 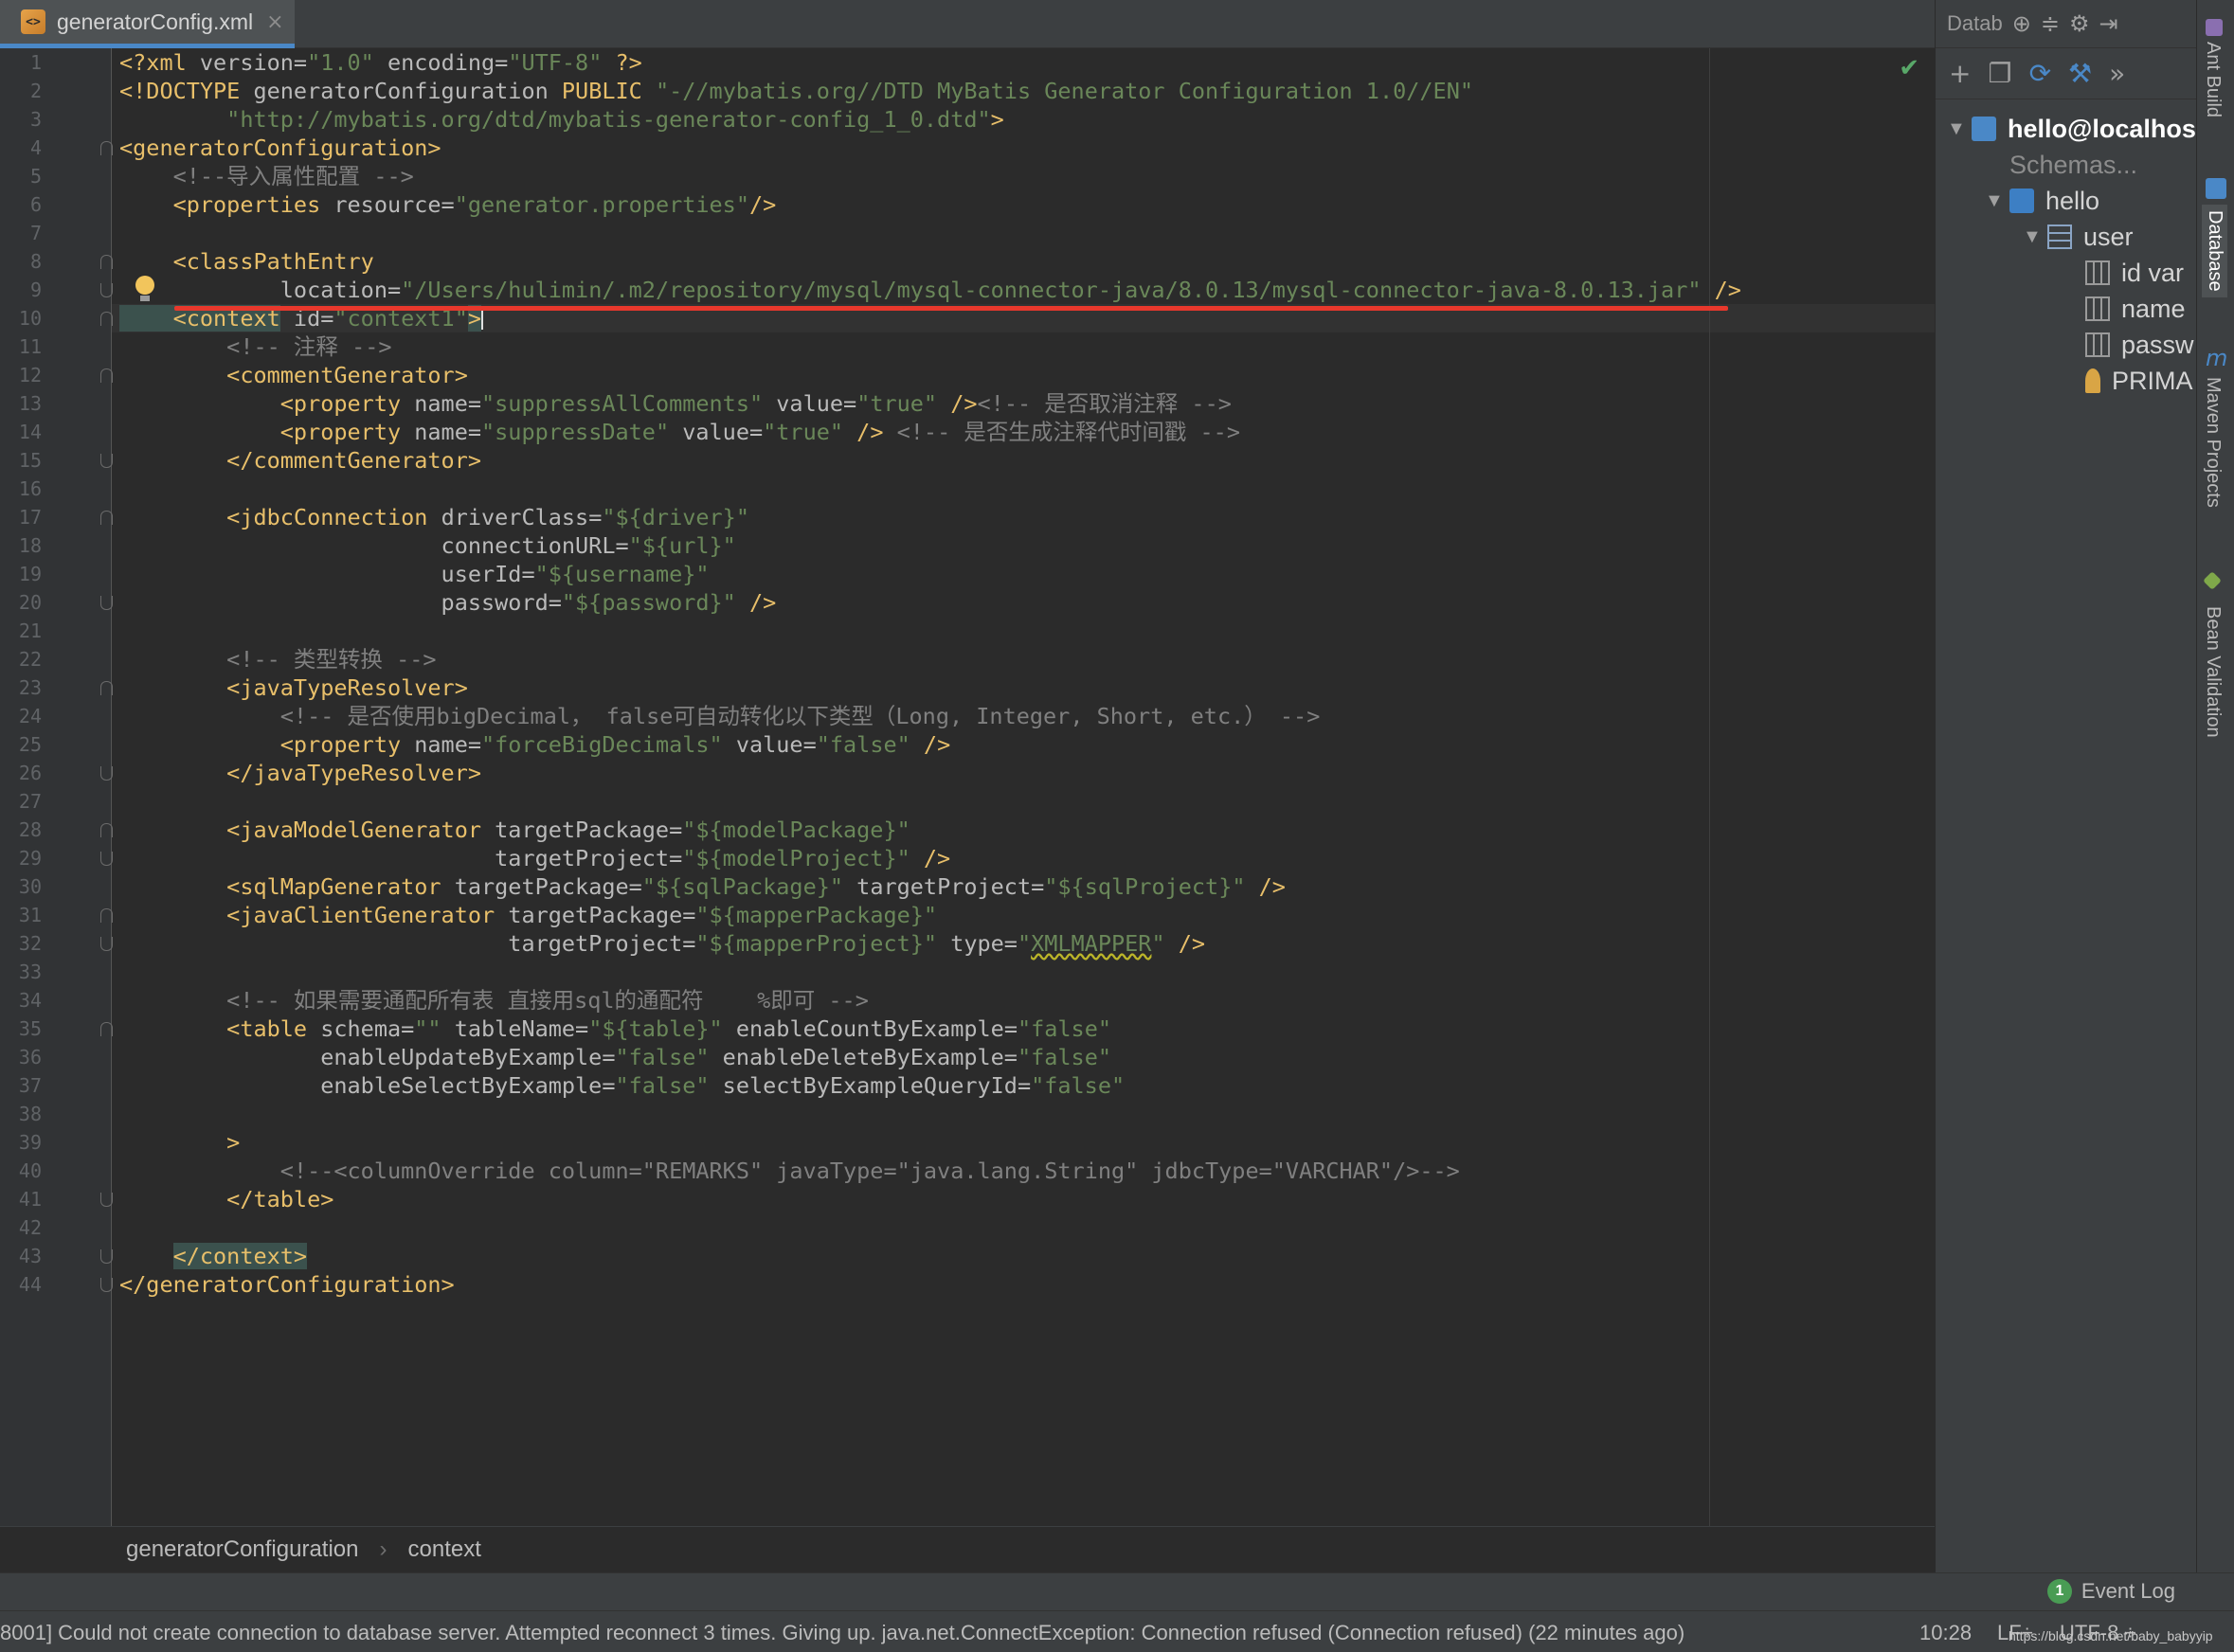 I want to click on event-log-button: 1 Event Log, so click(x=2110, y=1591).